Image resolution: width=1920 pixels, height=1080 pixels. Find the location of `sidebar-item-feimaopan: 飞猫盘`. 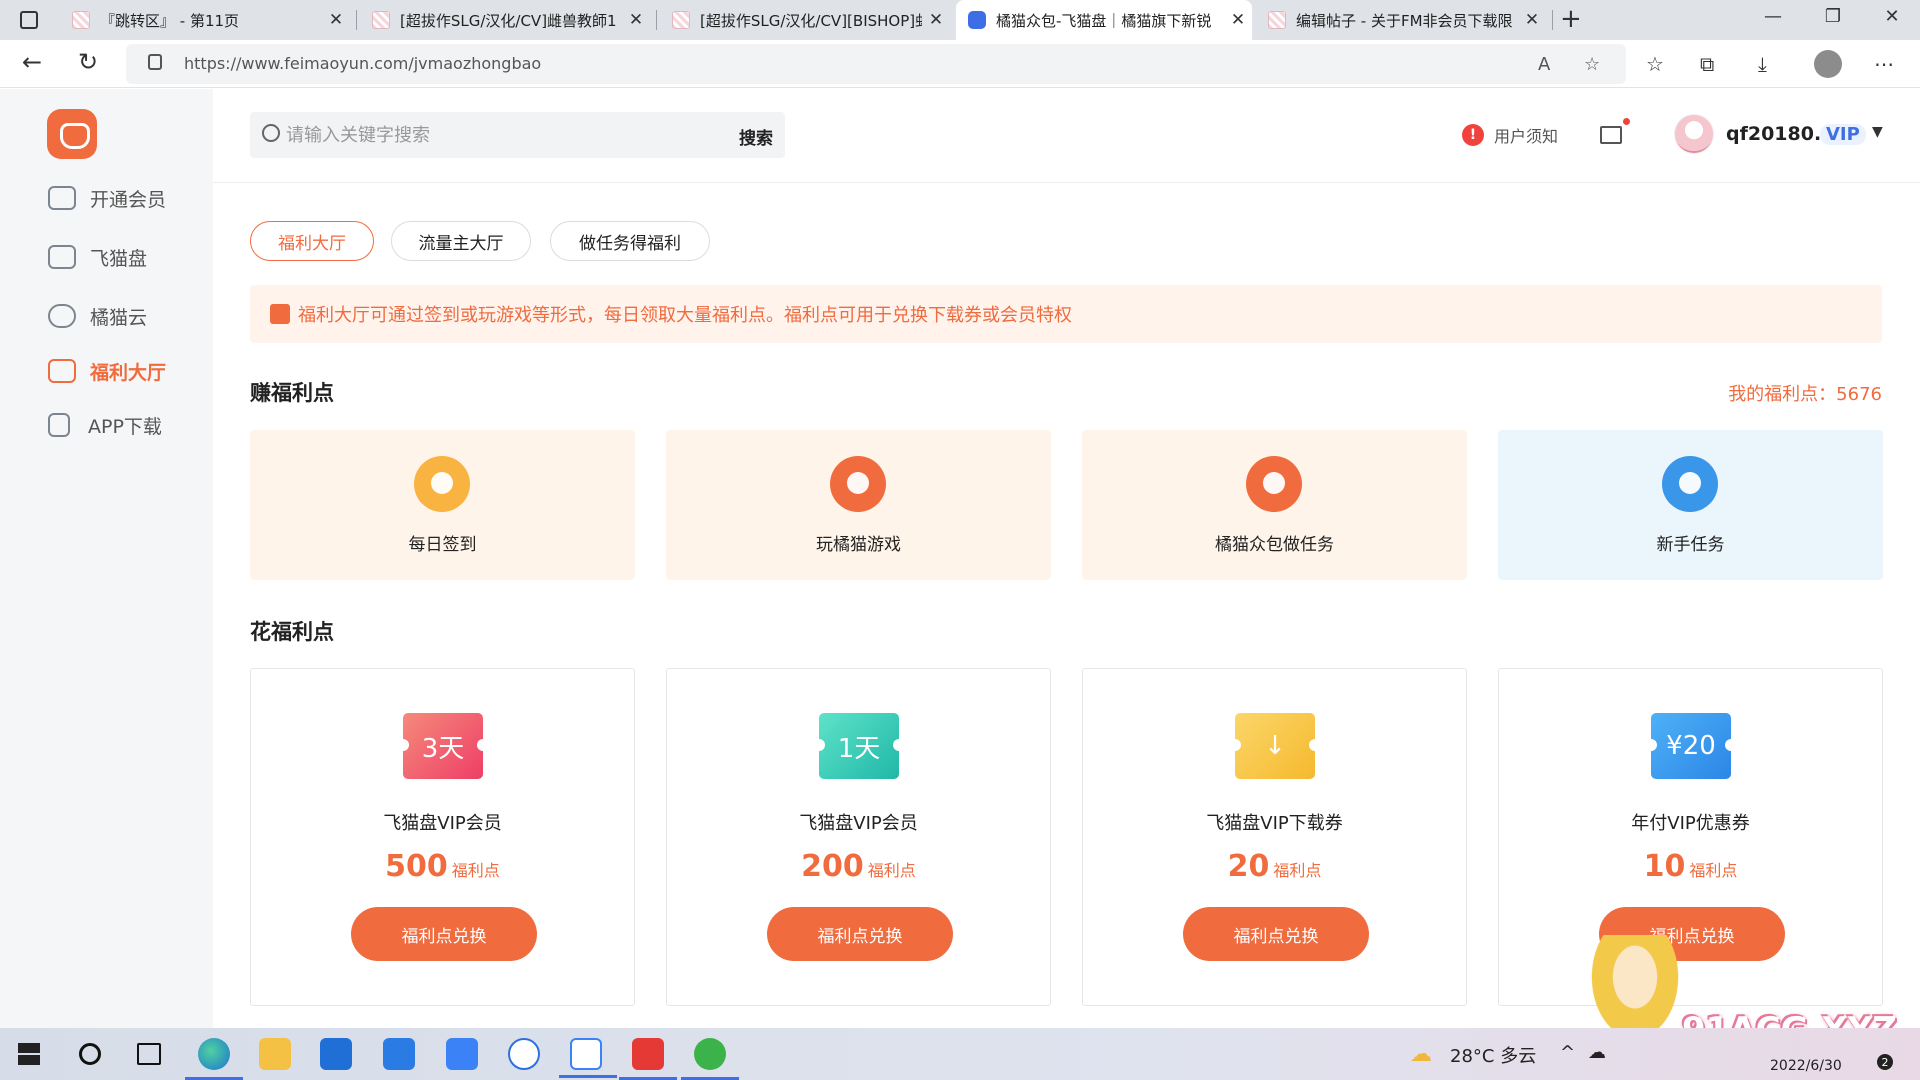

sidebar-item-feimaopan: 飞猫盘 is located at coordinates (97, 257).